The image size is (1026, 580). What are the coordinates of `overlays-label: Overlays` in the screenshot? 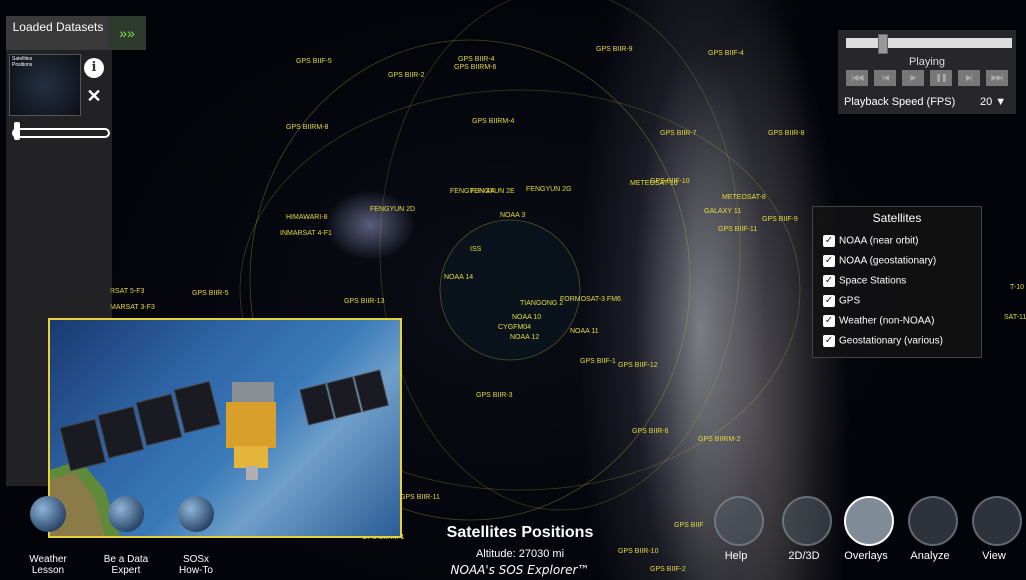 It's located at (866, 556).